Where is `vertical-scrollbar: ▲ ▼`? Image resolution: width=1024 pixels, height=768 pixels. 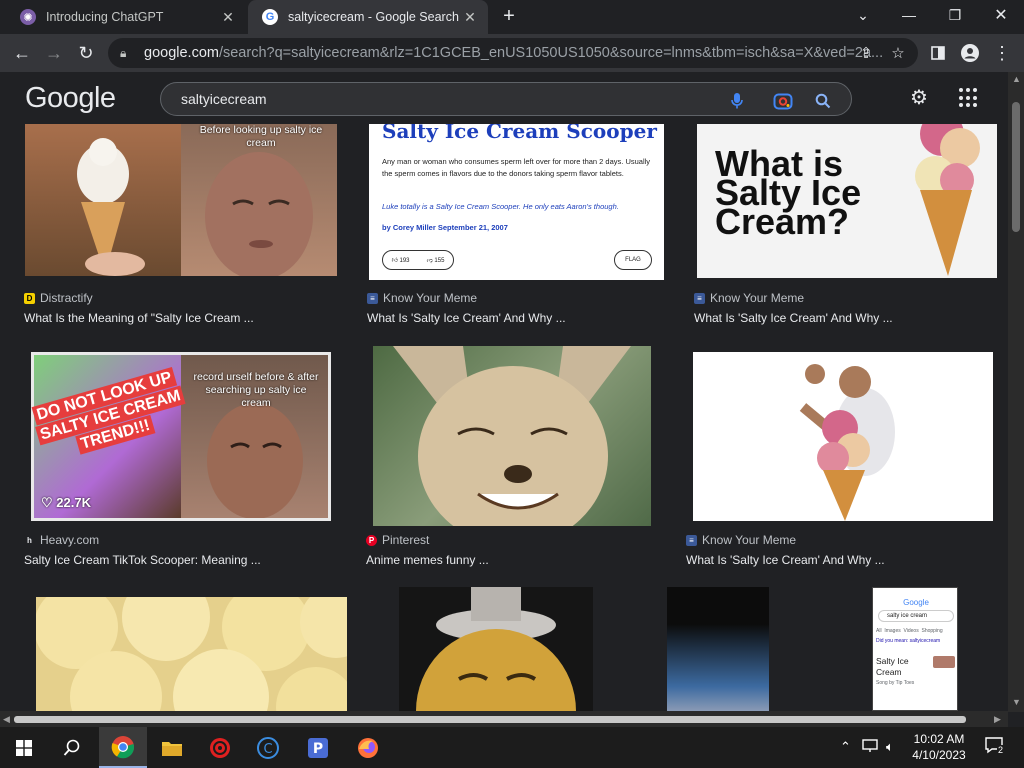
vertical-scrollbar: ▲ ▼ is located at coordinates (1016, 392).